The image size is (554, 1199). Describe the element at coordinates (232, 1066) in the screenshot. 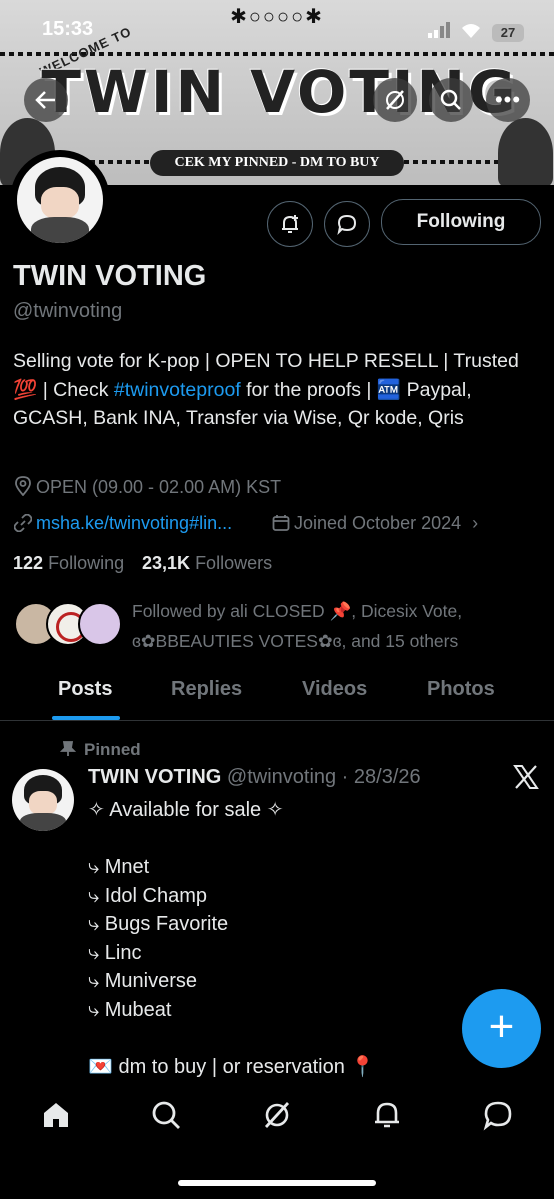

I see `post-line: 💌 dm to buy | or reservation 📍` at that location.